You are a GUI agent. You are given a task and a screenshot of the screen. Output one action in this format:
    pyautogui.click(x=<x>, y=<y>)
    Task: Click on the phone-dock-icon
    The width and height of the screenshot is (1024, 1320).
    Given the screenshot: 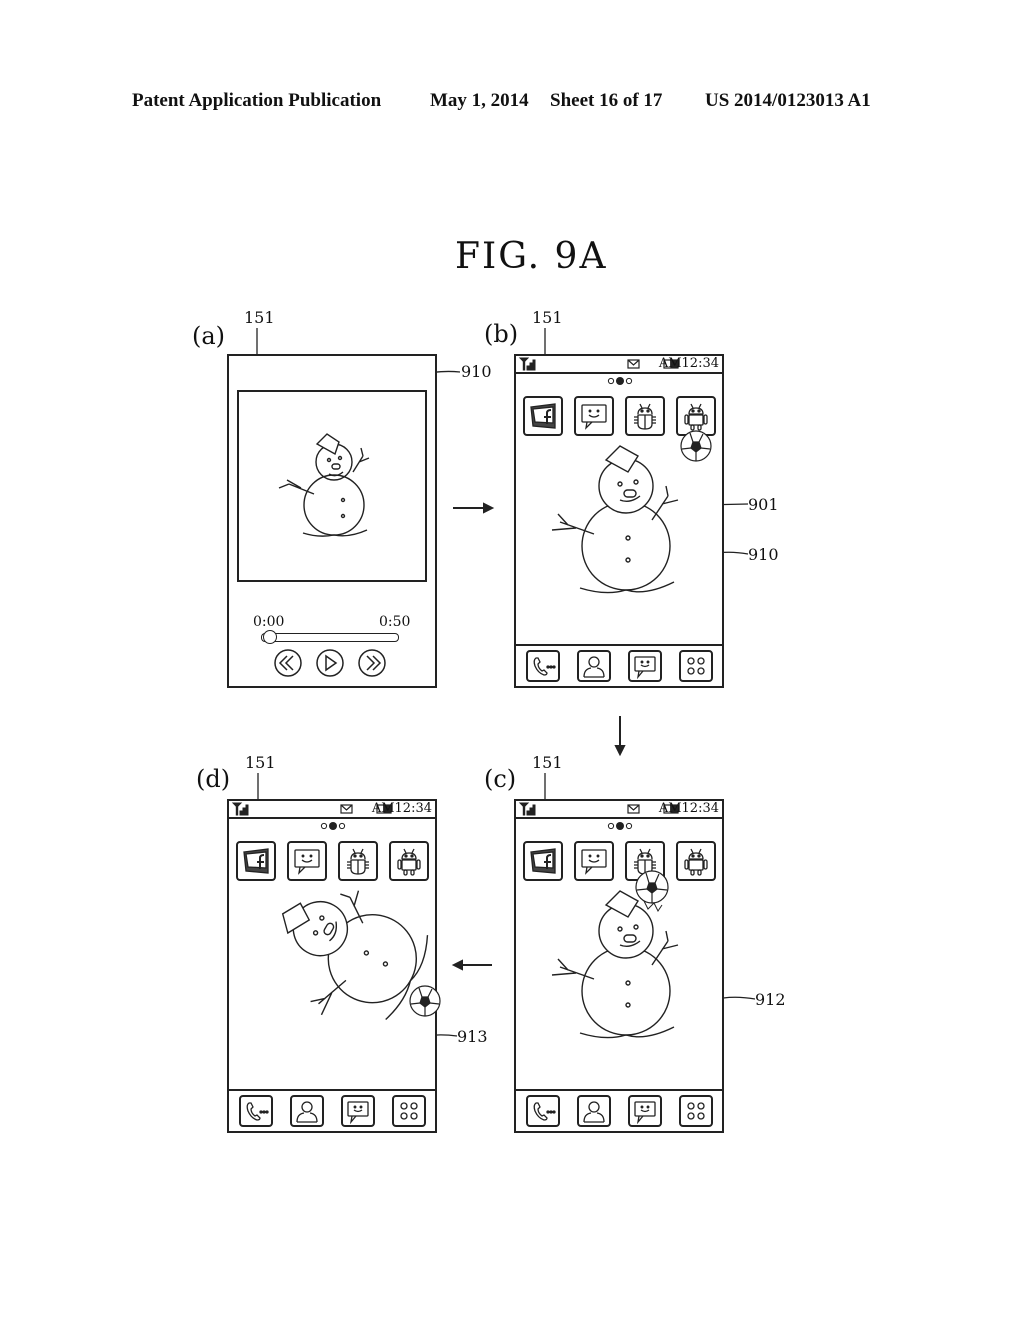 What is the action you would take?
    pyautogui.click(x=256, y=1111)
    